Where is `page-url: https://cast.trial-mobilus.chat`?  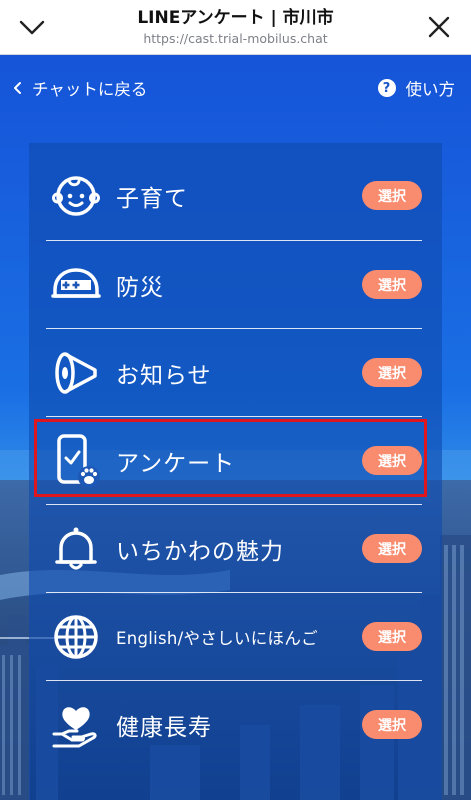
page-url: https://cast.trial-mobilus.chat is located at coordinates (235, 38).